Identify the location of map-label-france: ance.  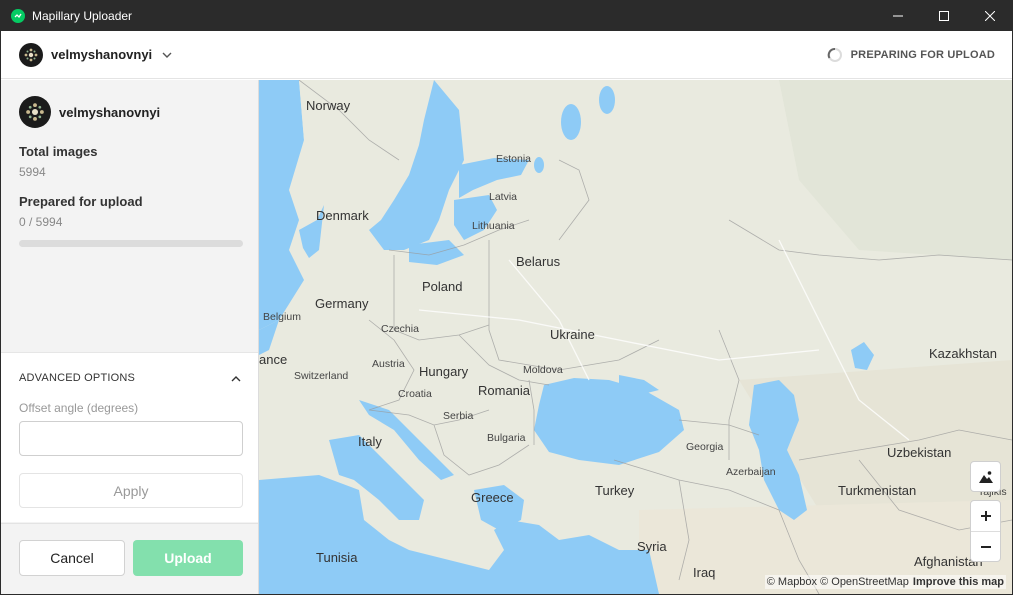
(273, 359).